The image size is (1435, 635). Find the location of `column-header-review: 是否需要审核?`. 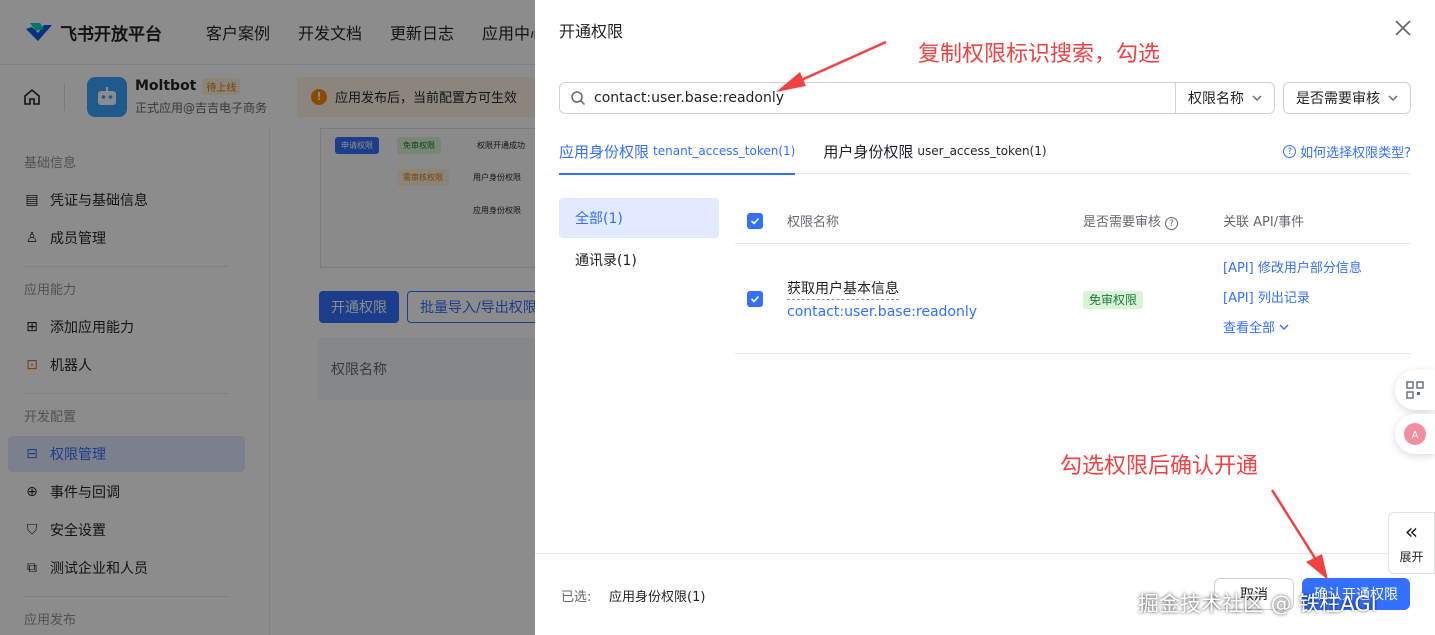

column-header-review: 是否需要审核? is located at coordinates (1131, 221).